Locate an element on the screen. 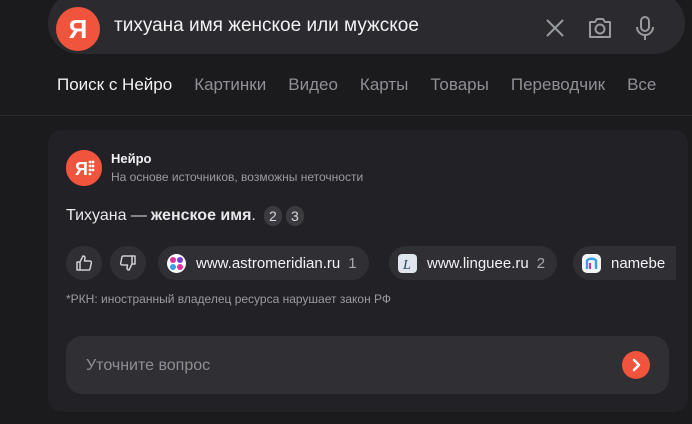 The height and width of the screenshot is (424, 692). search-bar: Я тихуана имя женское или мужское is located at coordinates (366, 27).